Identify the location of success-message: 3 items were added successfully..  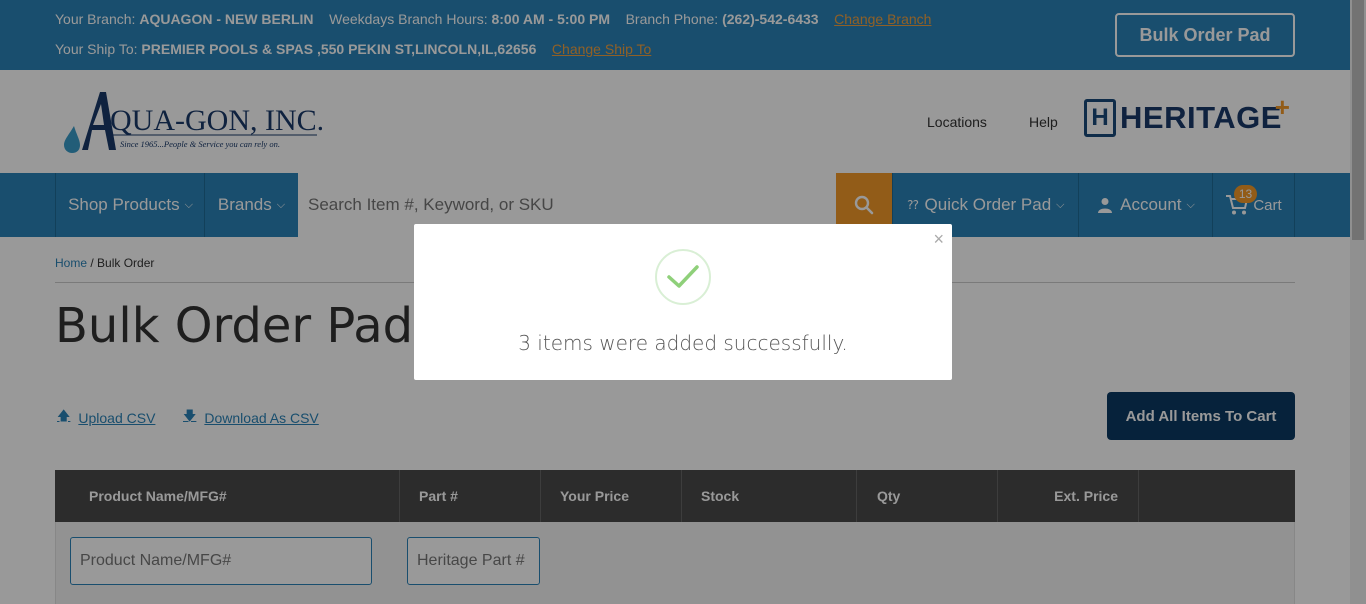
(683, 343).